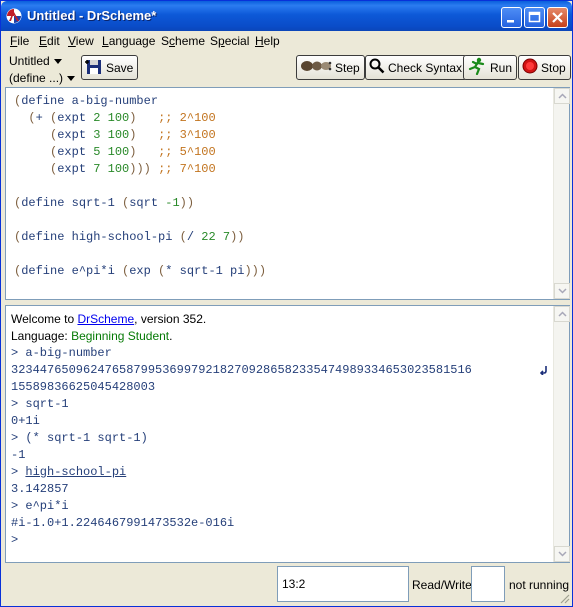 The image size is (573, 607). What do you see at coordinates (286, 16) in the screenshot?
I see `title-bar: Untitled - DrScheme*` at bounding box center [286, 16].